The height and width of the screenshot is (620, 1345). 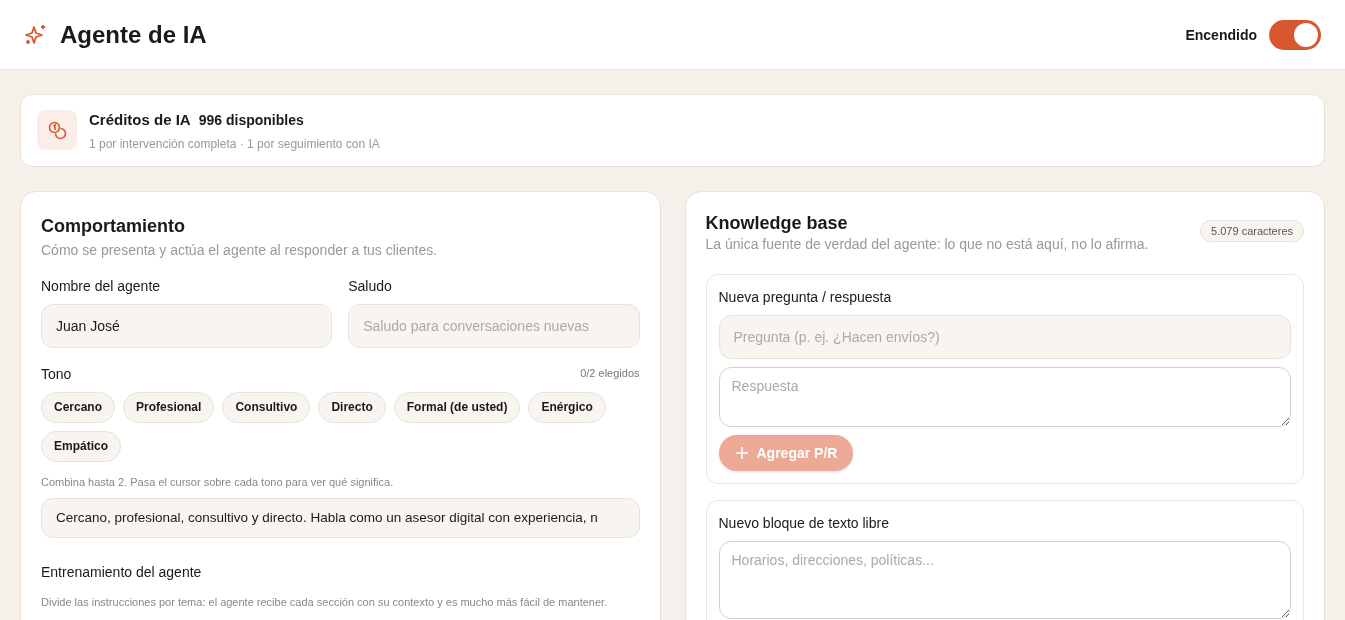 What do you see at coordinates (101, 286) in the screenshot?
I see `field-label: Nombre del agente` at bounding box center [101, 286].